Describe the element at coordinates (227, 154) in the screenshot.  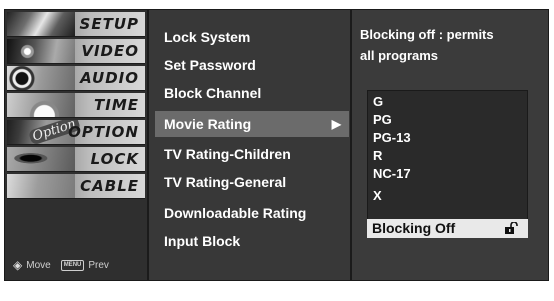
I see `menu-item-label: TV Rating-Children` at that location.